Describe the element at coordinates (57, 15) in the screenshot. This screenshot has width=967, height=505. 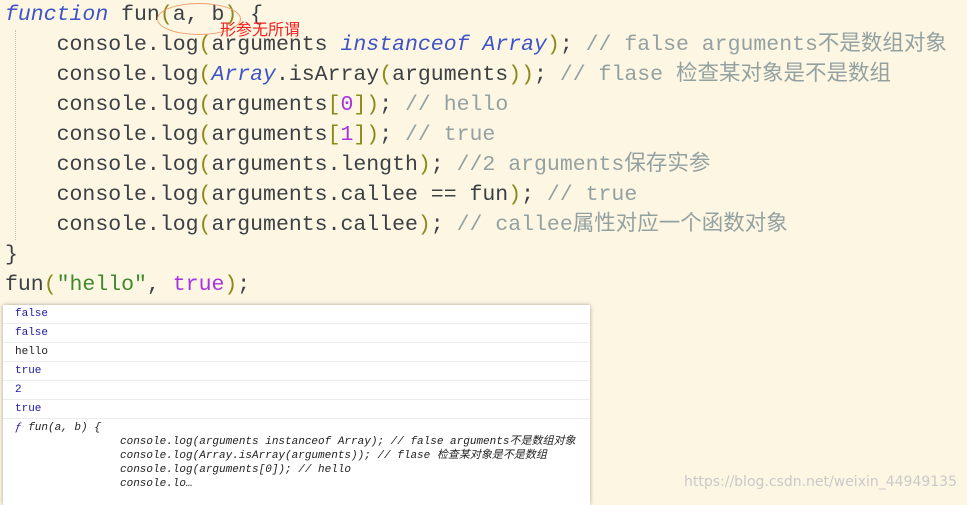
I see `code-token-kw: function` at that location.